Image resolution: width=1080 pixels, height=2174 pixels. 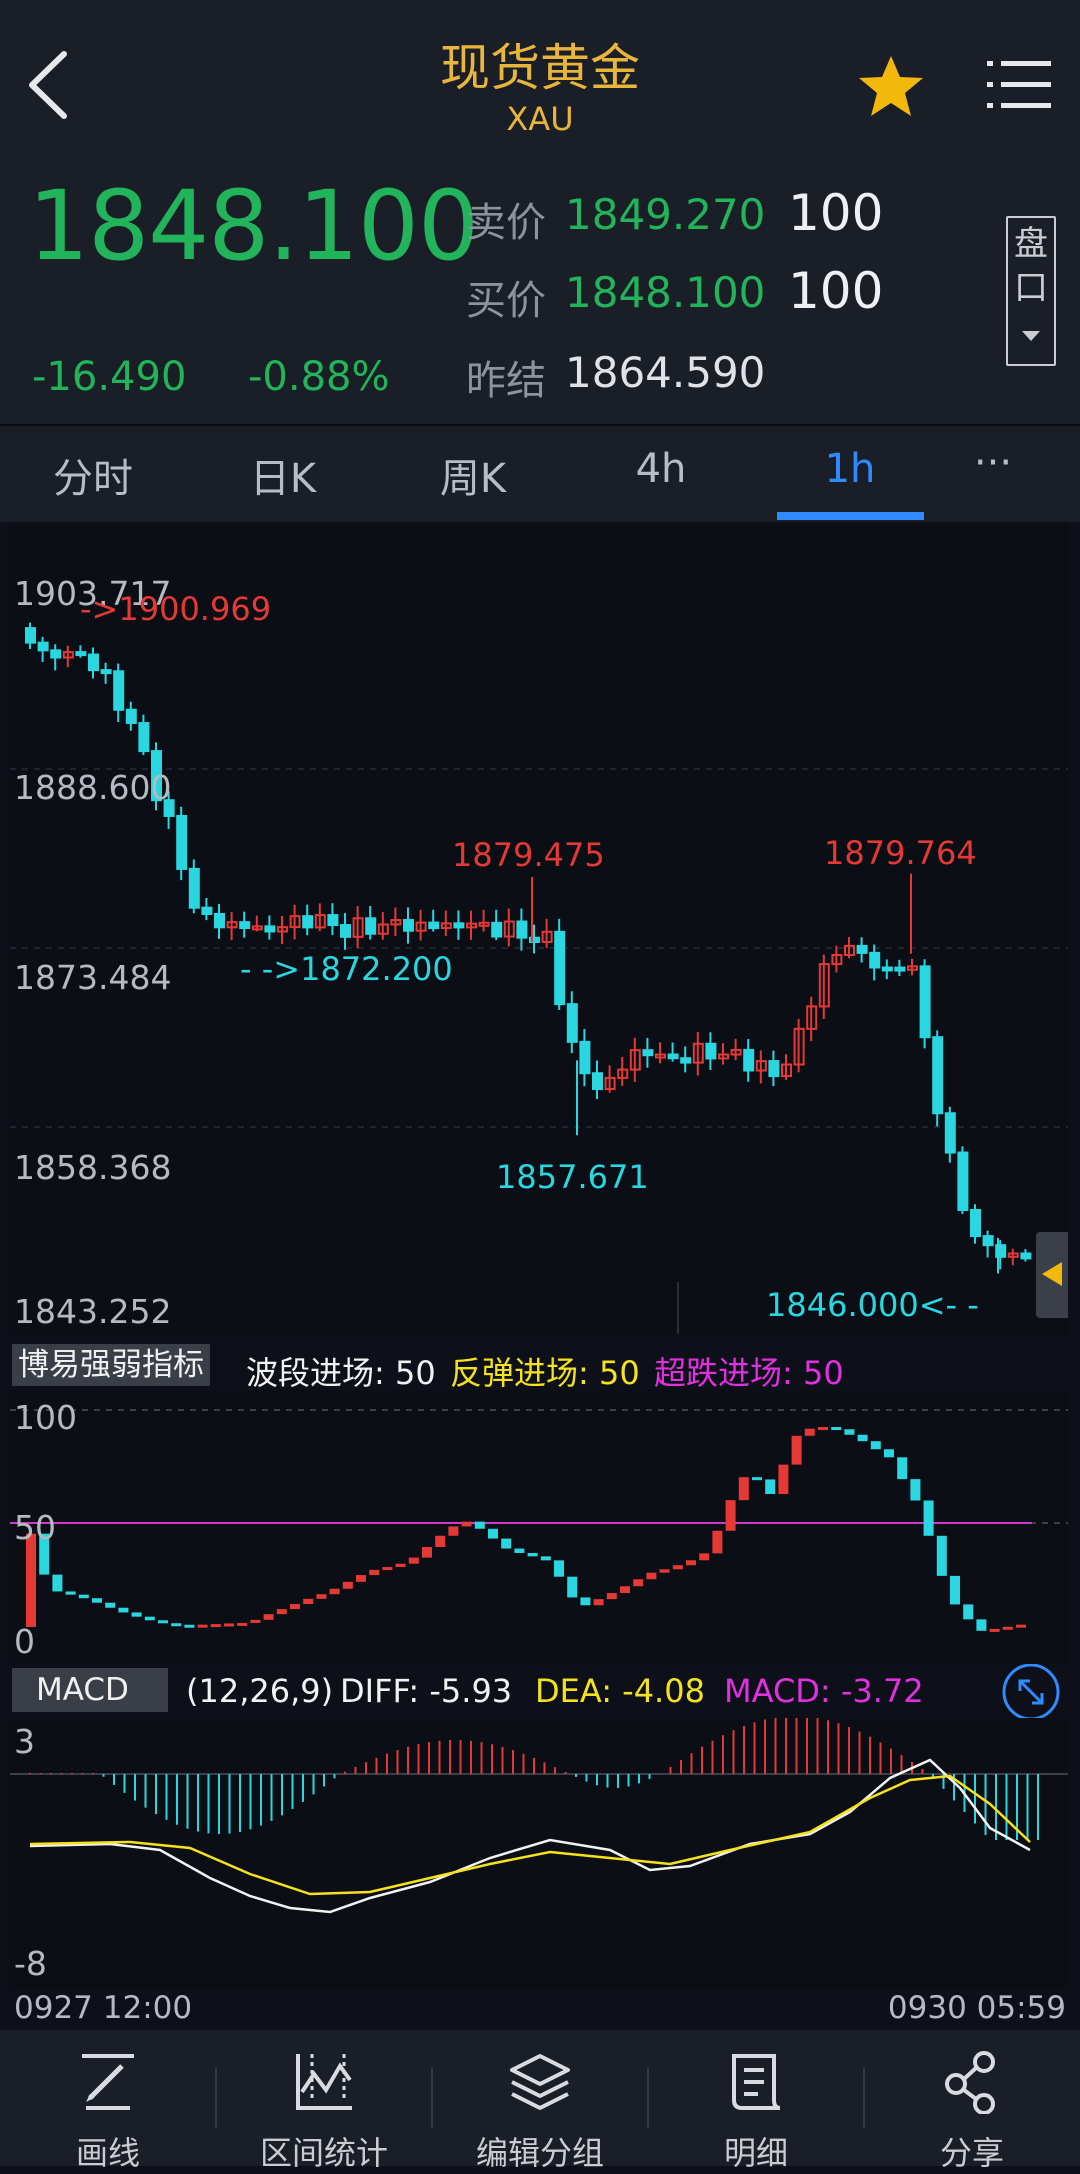 I want to click on detail-icon, so click(x=756, y=2082).